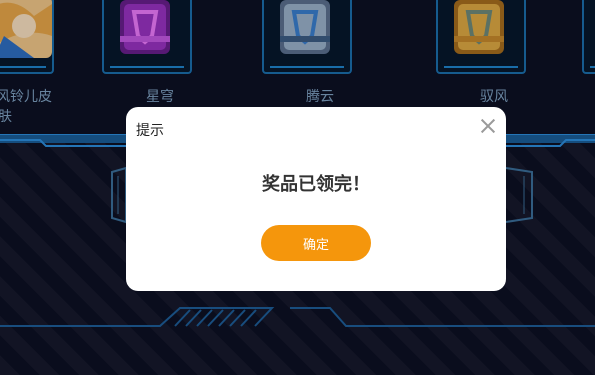 The height and width of the screenshot is (375, 595). Describe the element at coordinates (316, 184) in the screenshot. I see `dialog-message: 奖品已领完！` at that location.